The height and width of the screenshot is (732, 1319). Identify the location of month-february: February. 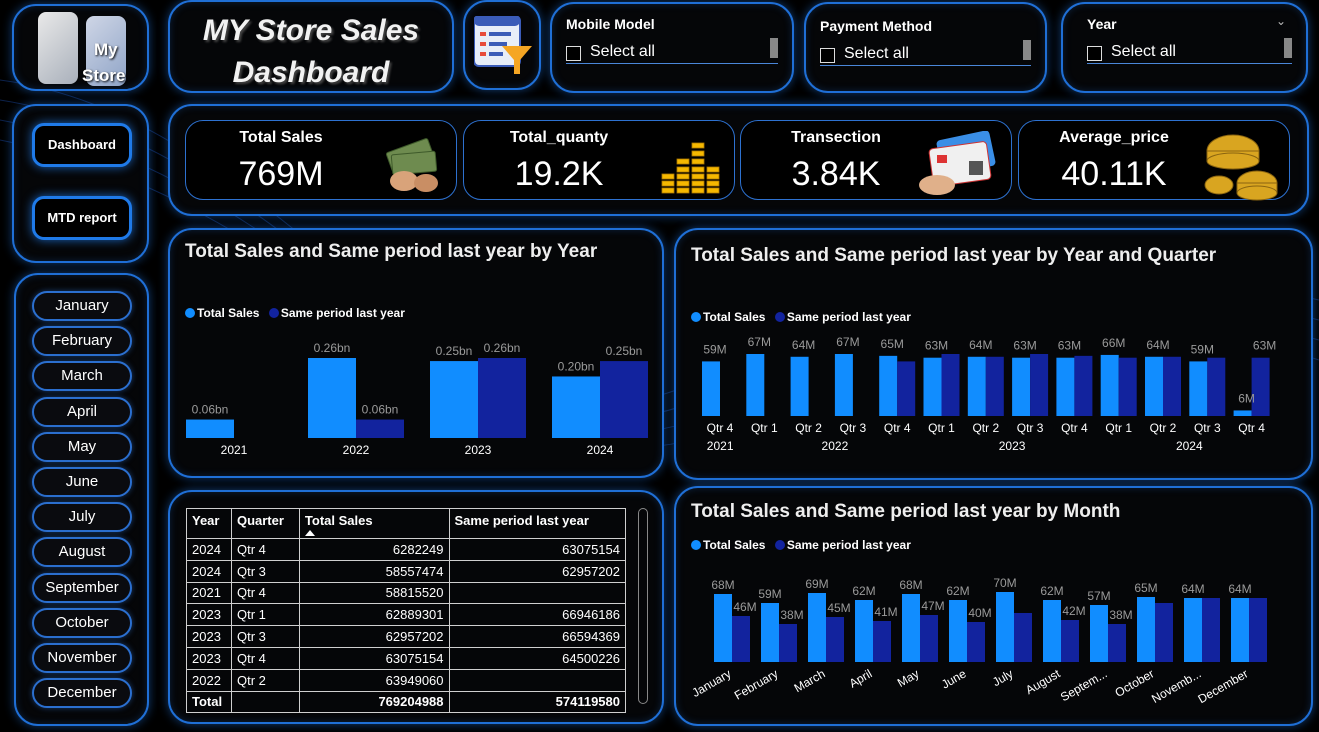
(82, 341).